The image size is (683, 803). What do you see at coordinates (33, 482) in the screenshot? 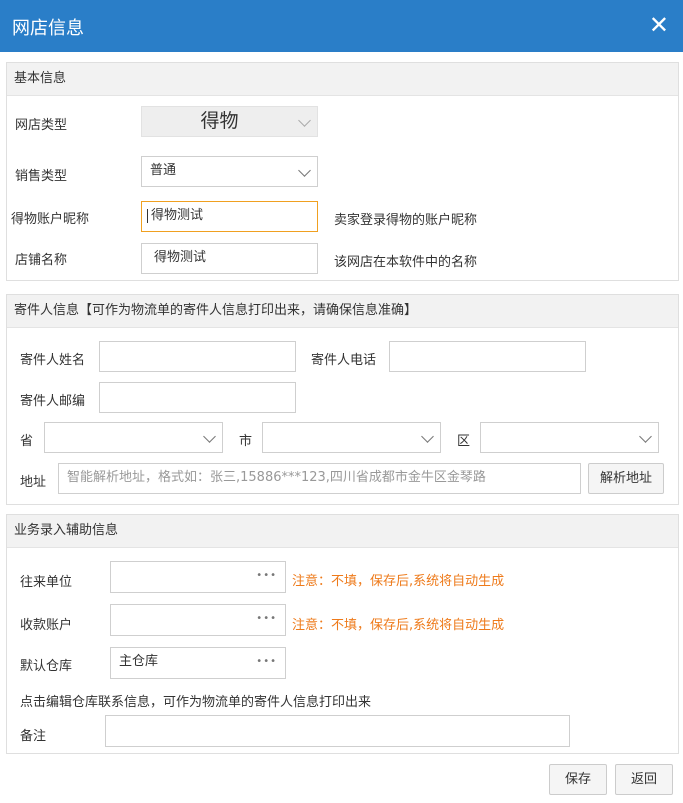
I see `address-label: 地址` at bounding box center [33, 482].